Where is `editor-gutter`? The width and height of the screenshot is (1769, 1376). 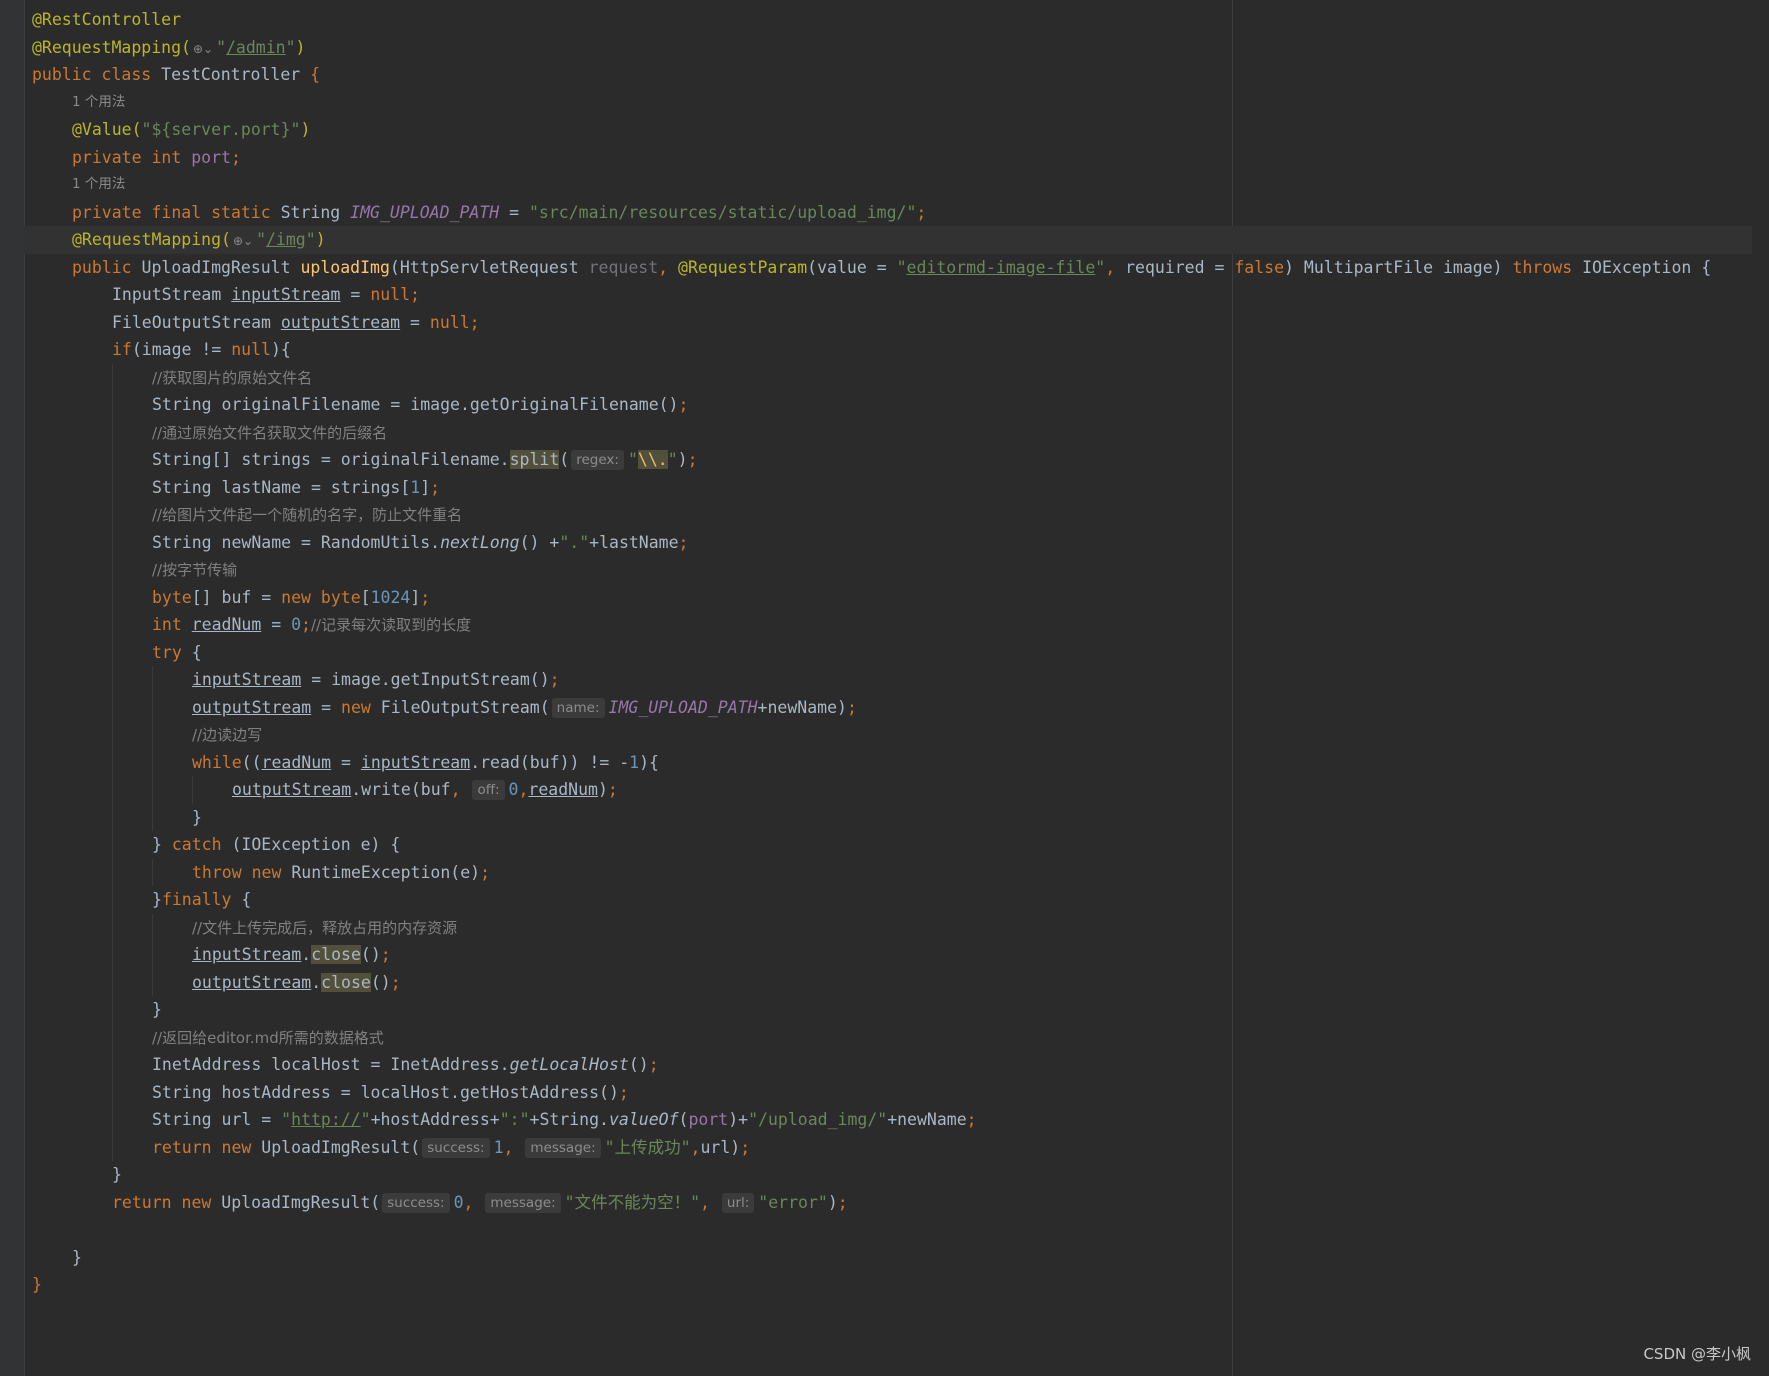
editor-gutter is located at coordinates (12, 688).